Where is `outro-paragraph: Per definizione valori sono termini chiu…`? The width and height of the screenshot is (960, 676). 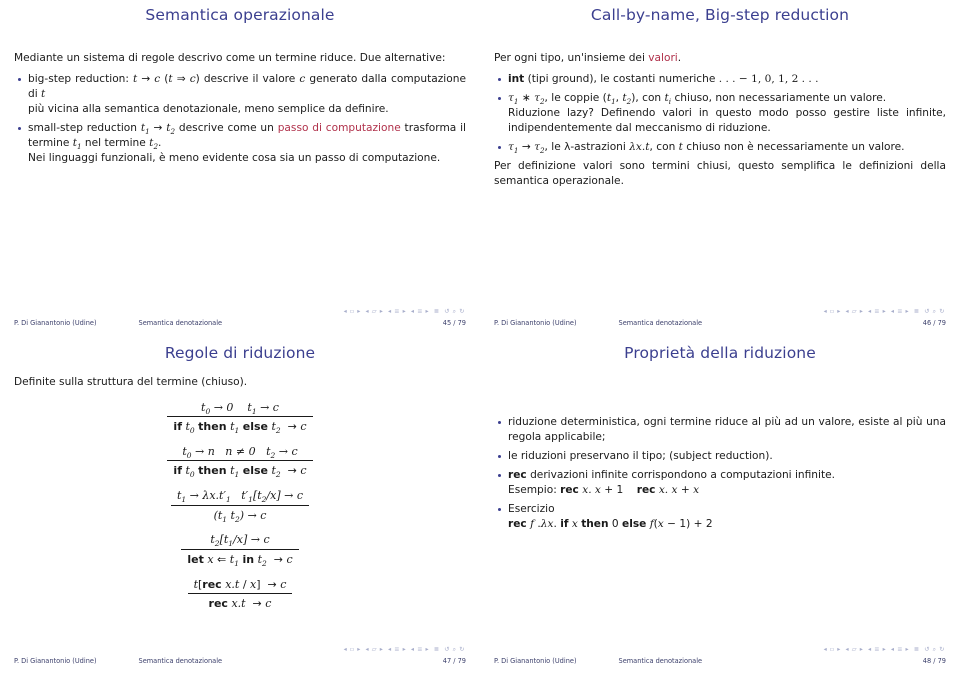
outro-paragraph: Per definizione valori sono termini chiu… is located at coordinates (720, 173).